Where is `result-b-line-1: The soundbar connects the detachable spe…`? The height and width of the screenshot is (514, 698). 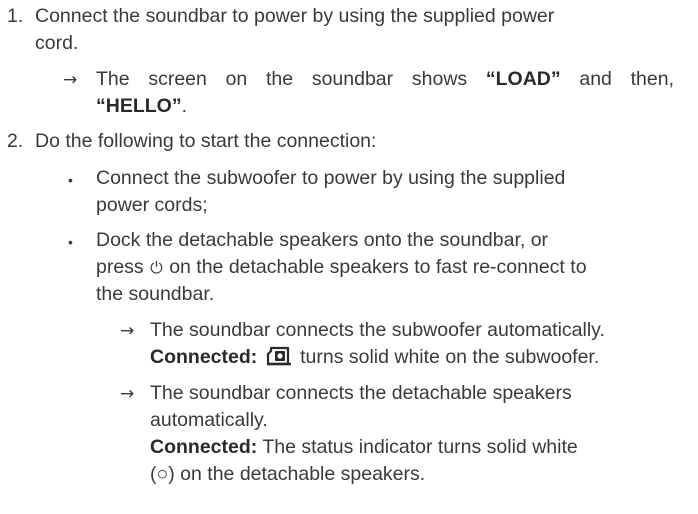
result-b-line-1: The soundbar connects the detachable spe… is located at coordinates (361, 393).